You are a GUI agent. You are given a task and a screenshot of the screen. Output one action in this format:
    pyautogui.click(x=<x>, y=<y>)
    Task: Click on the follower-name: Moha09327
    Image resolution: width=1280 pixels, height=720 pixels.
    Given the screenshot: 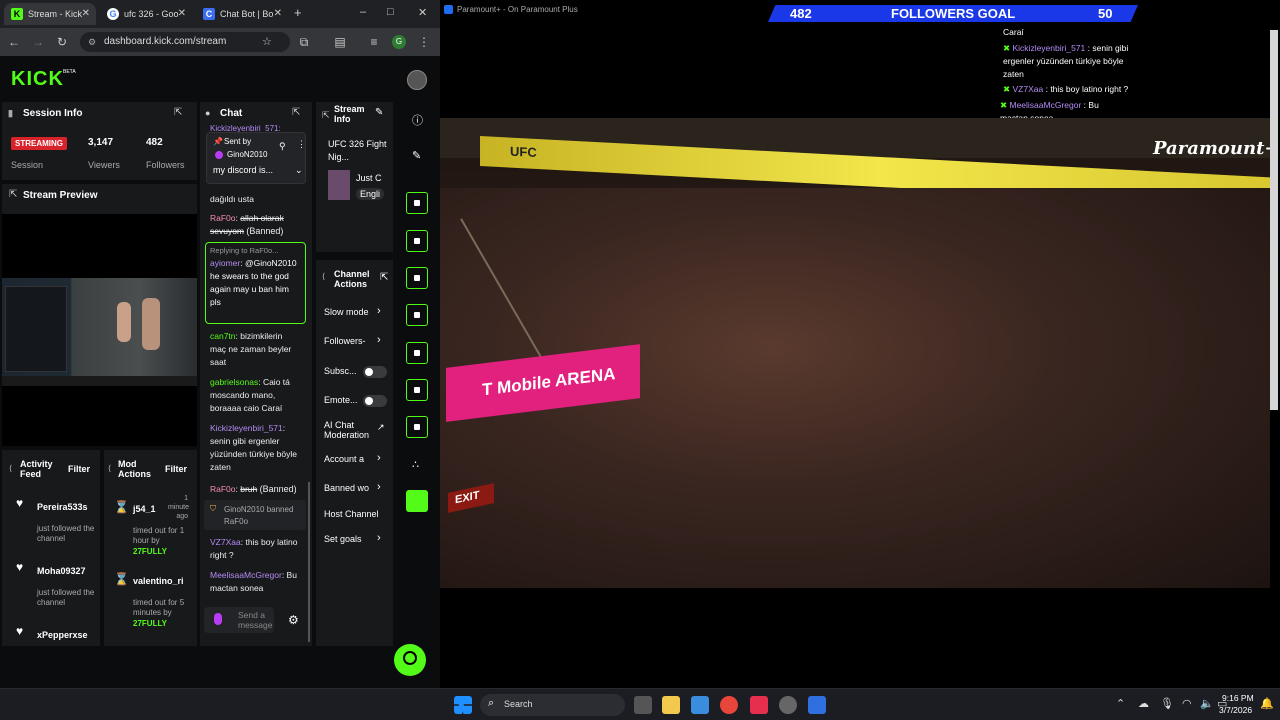 What is the action you would take?
    pyautogui.click(x=61, y=571)
    